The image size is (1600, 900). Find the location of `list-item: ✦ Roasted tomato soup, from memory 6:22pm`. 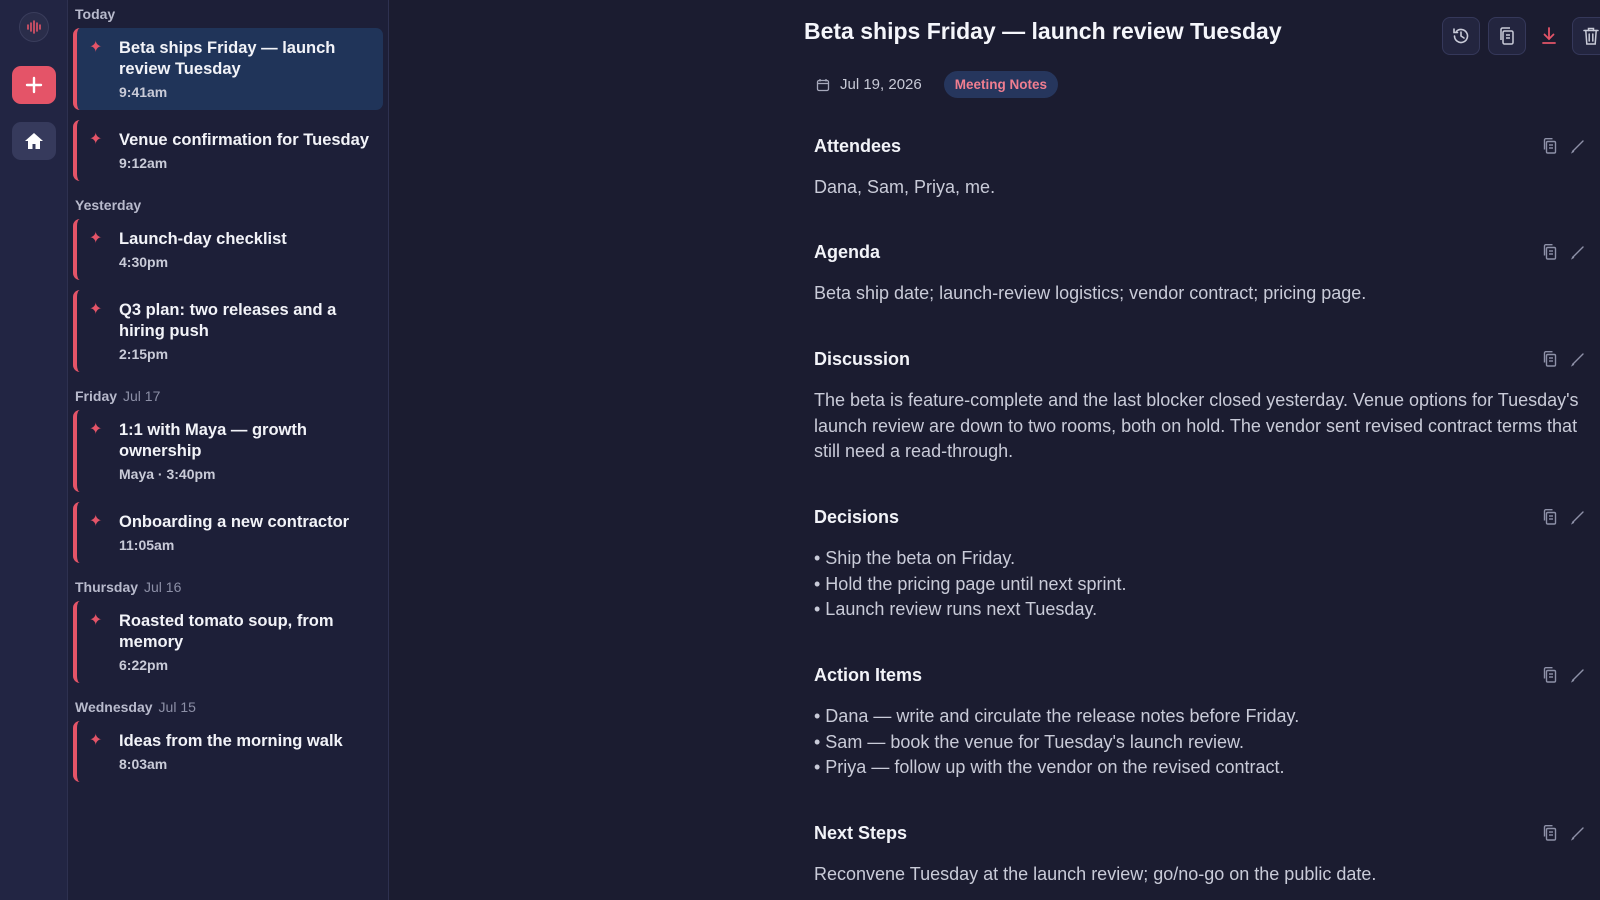

list-item: ✦ Roasted tomato soup, from memory 6:22pm is located at coordinates (228, 642).